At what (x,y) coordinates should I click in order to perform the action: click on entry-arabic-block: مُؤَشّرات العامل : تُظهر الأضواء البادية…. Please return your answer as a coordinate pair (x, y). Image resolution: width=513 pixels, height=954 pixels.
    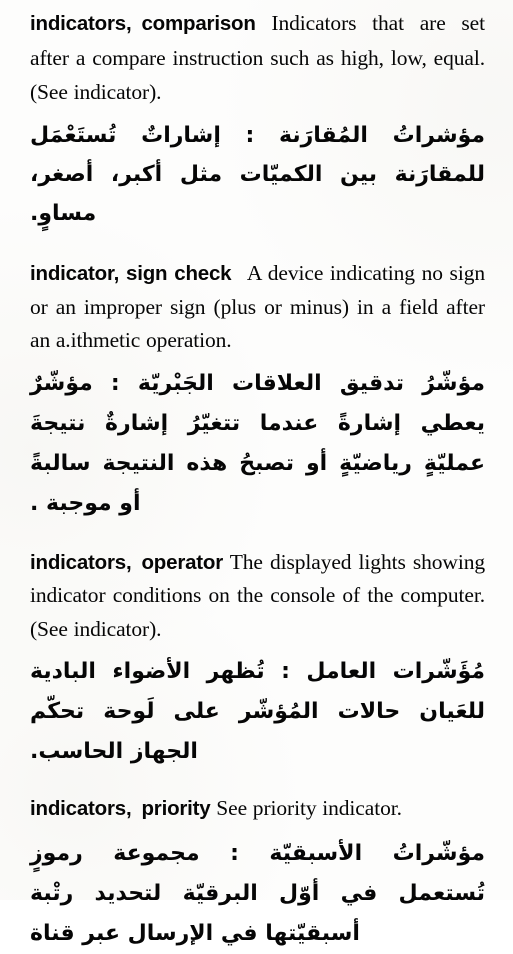
    Looking at the image, I should click on (257, 712).